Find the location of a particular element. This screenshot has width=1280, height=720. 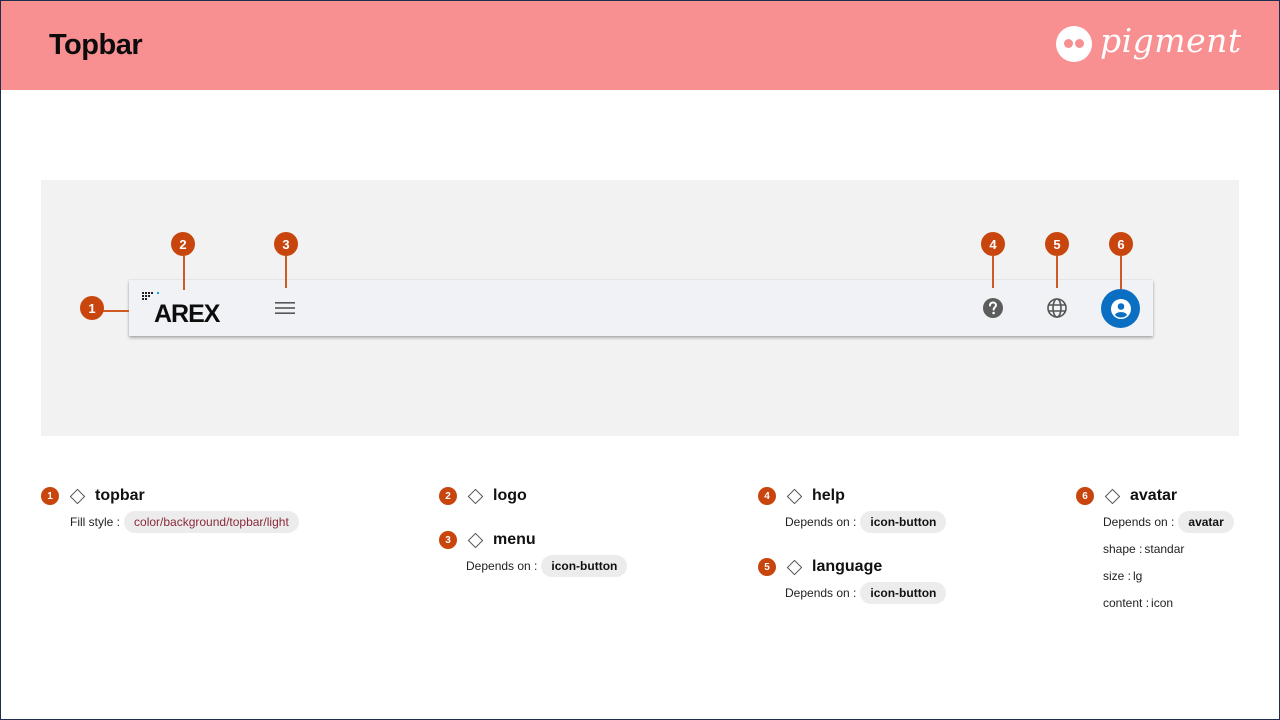

spec-menu: 3 menu Depends on : icon-button is located at coordinates (533, 553).